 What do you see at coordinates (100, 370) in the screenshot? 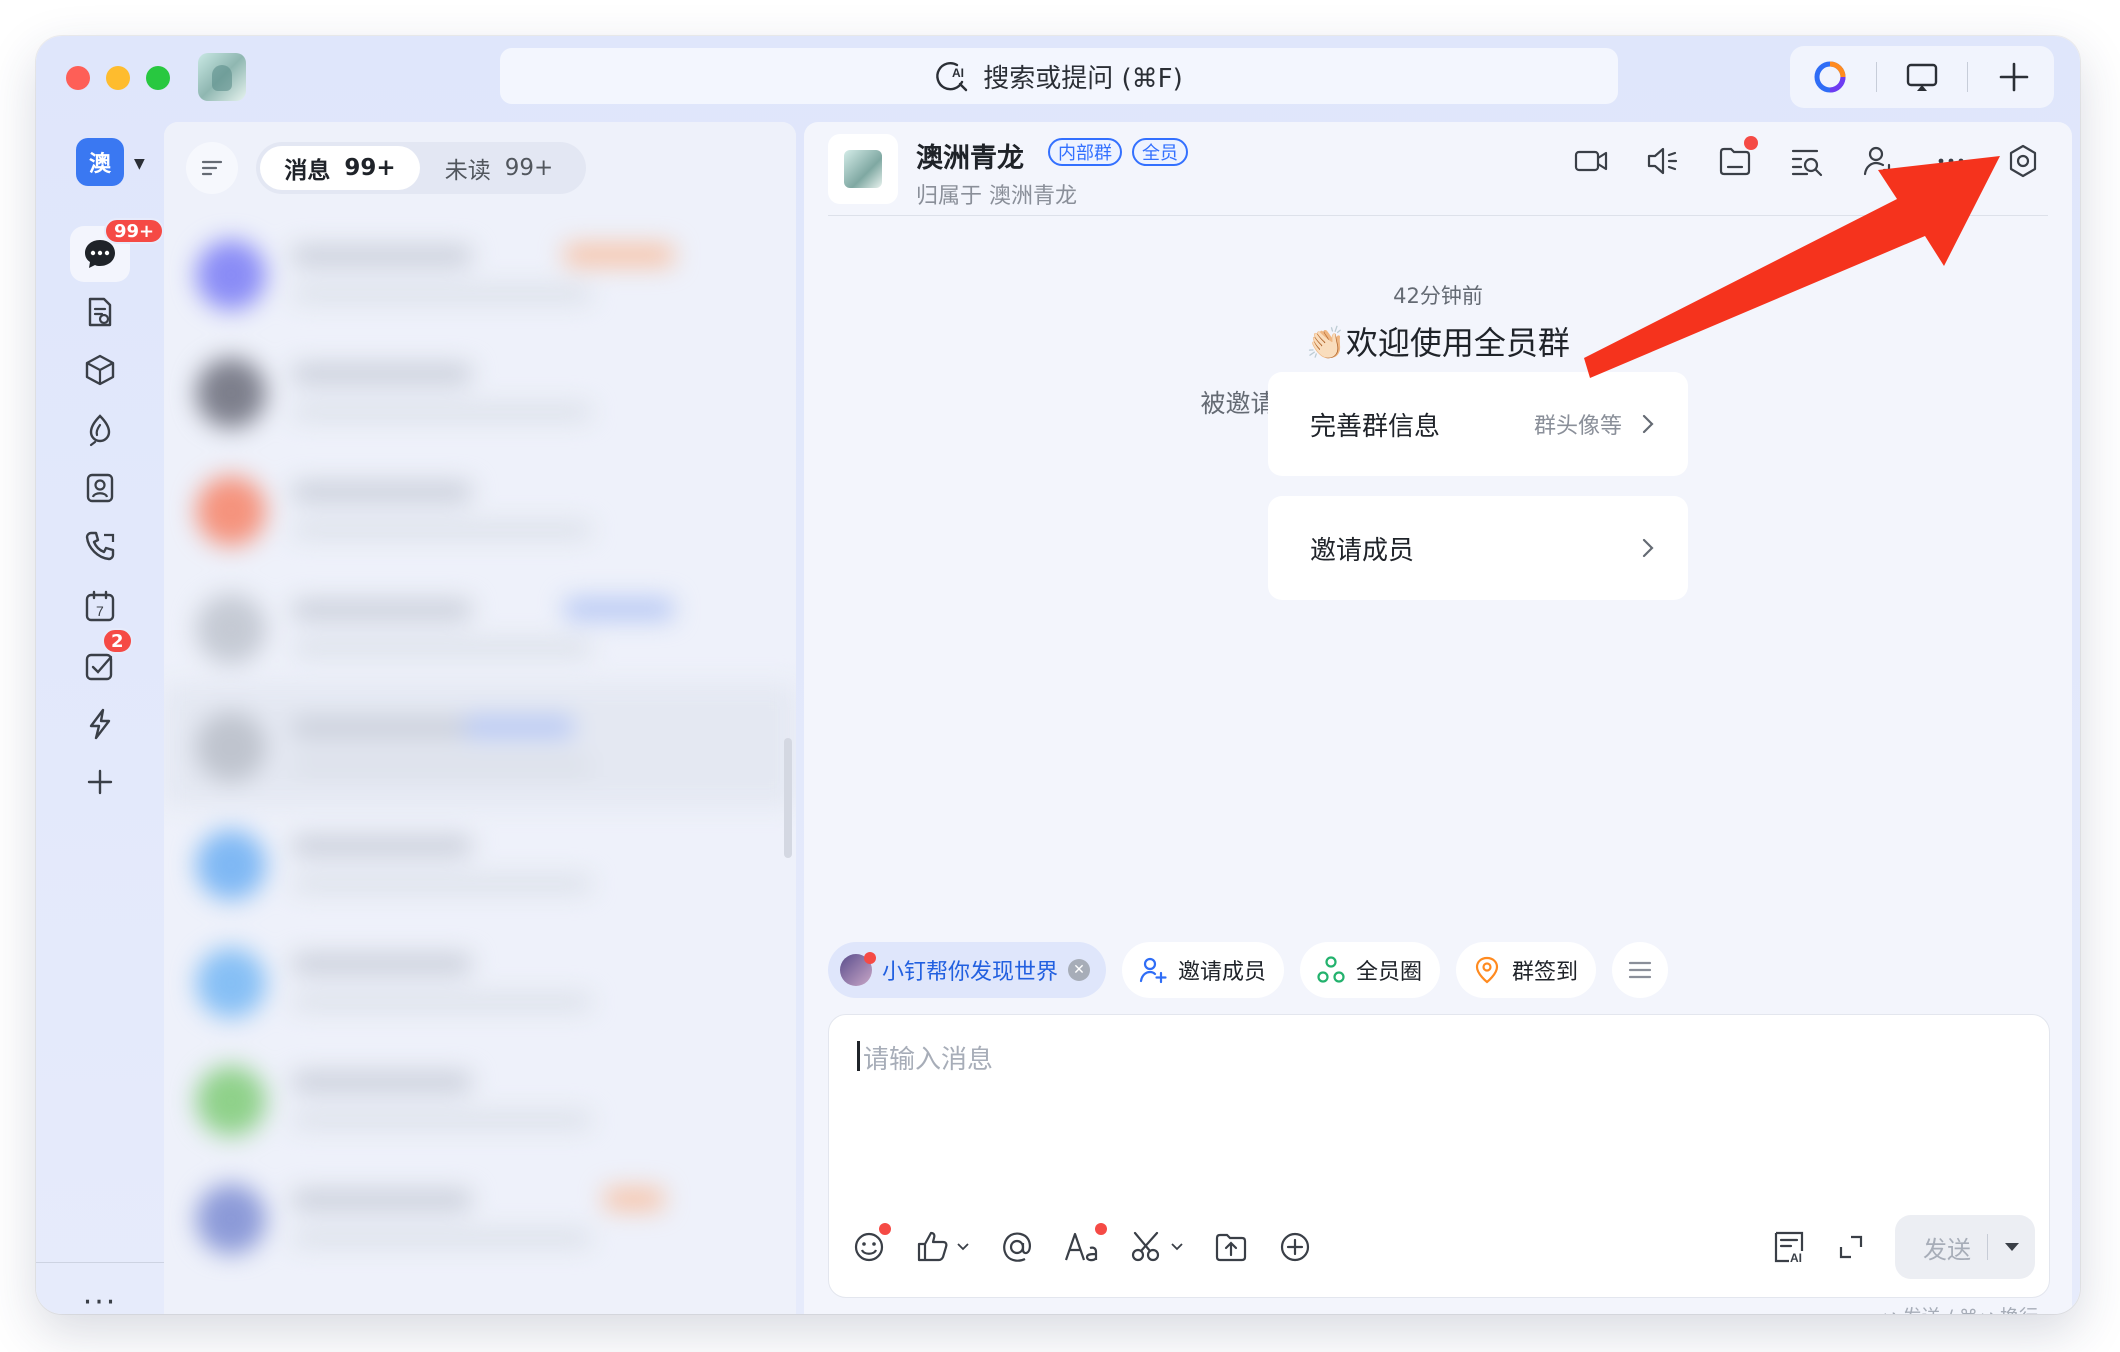
I see `rail-workbench` at bounding box center [100, 370].